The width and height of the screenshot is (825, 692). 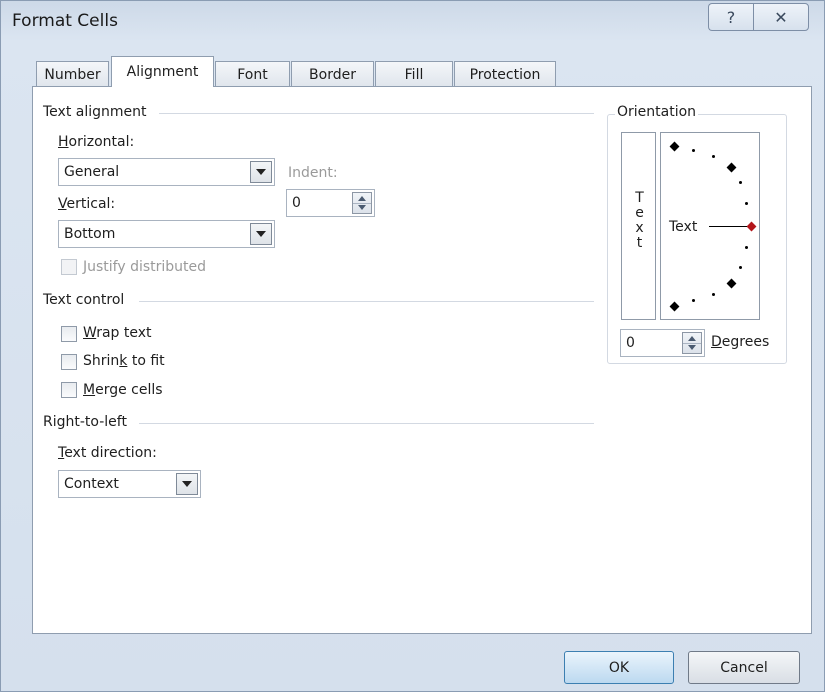 I want to click on degrees-value: 0, so click(x=630, y=343).